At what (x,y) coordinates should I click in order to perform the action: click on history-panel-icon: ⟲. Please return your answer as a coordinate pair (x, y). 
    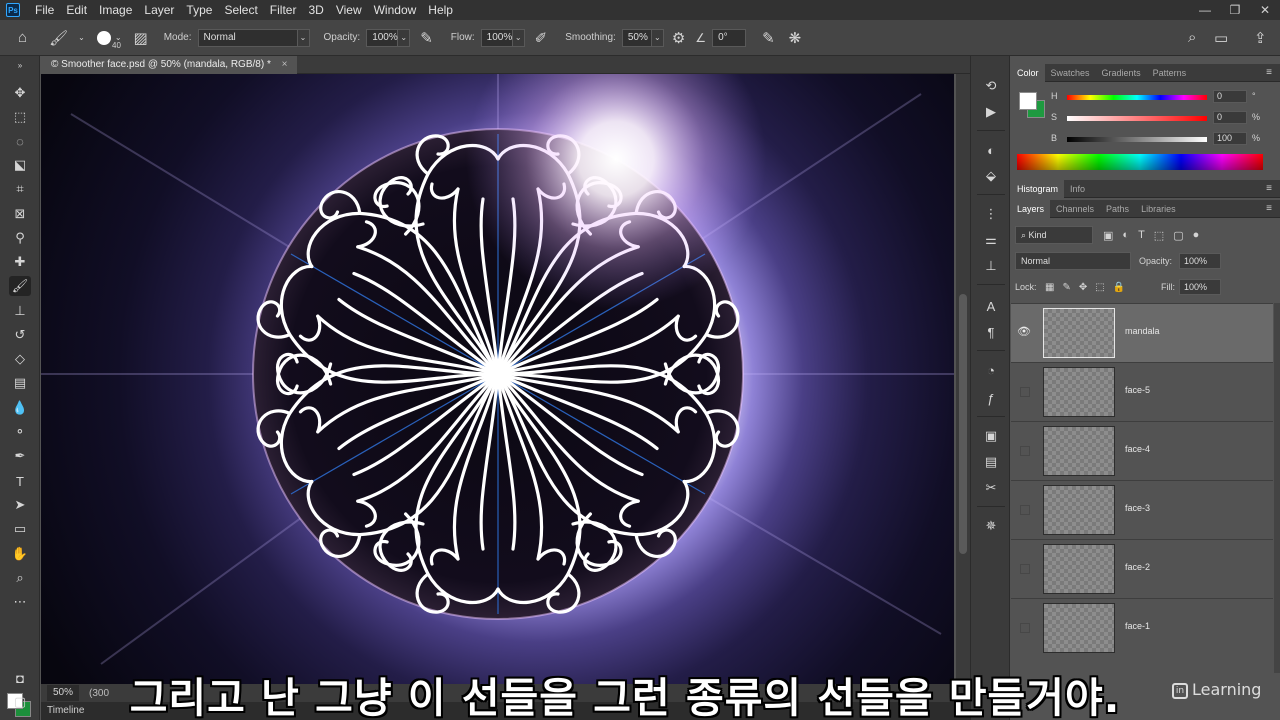
    Looking at the image, I should click on (991, 86).